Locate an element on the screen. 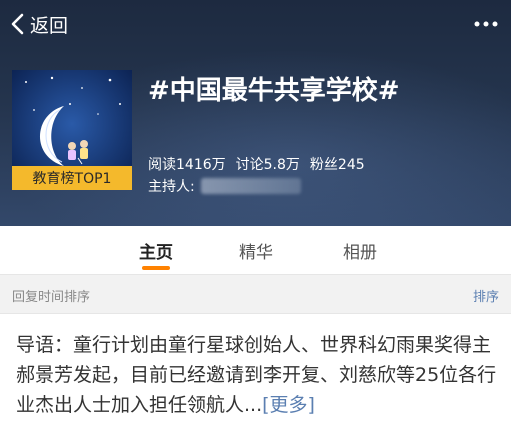 The height and width of the screenshot is (441, 511). ranking-badge: 教育榜TOP1 is located at coordinates (72, 178).